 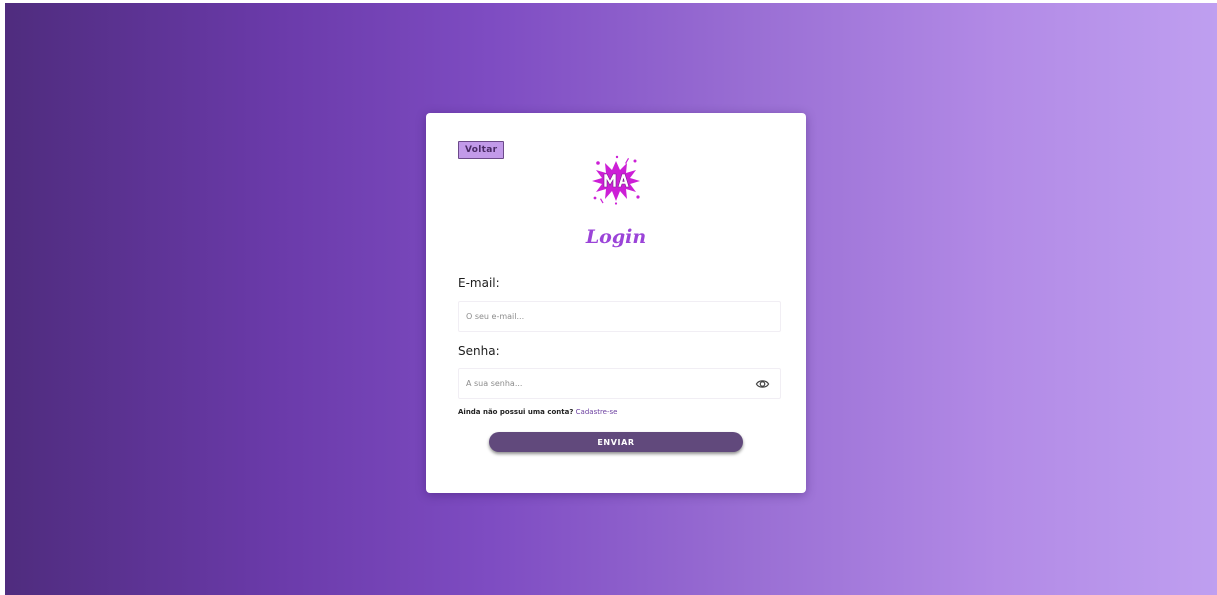 What do you see at coordinates (481, 150) in the screenshot?
I see `back-button: Voltar` at bounding box center [481, 150].